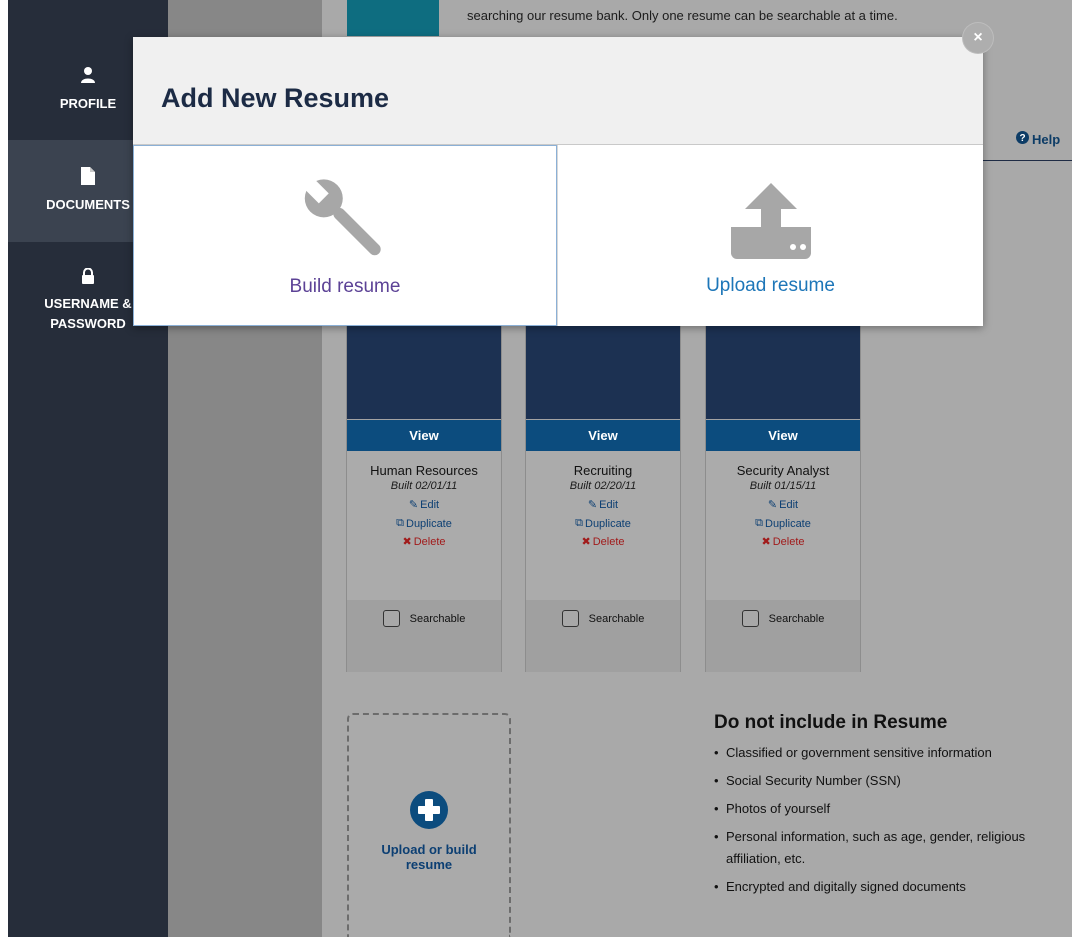 Image resolution: width=1072 pixels, height=937 pixels. What do you see at coordinates (393, 18) in the screenshot?
I see `top-tile` at bounding box center [393, 18].